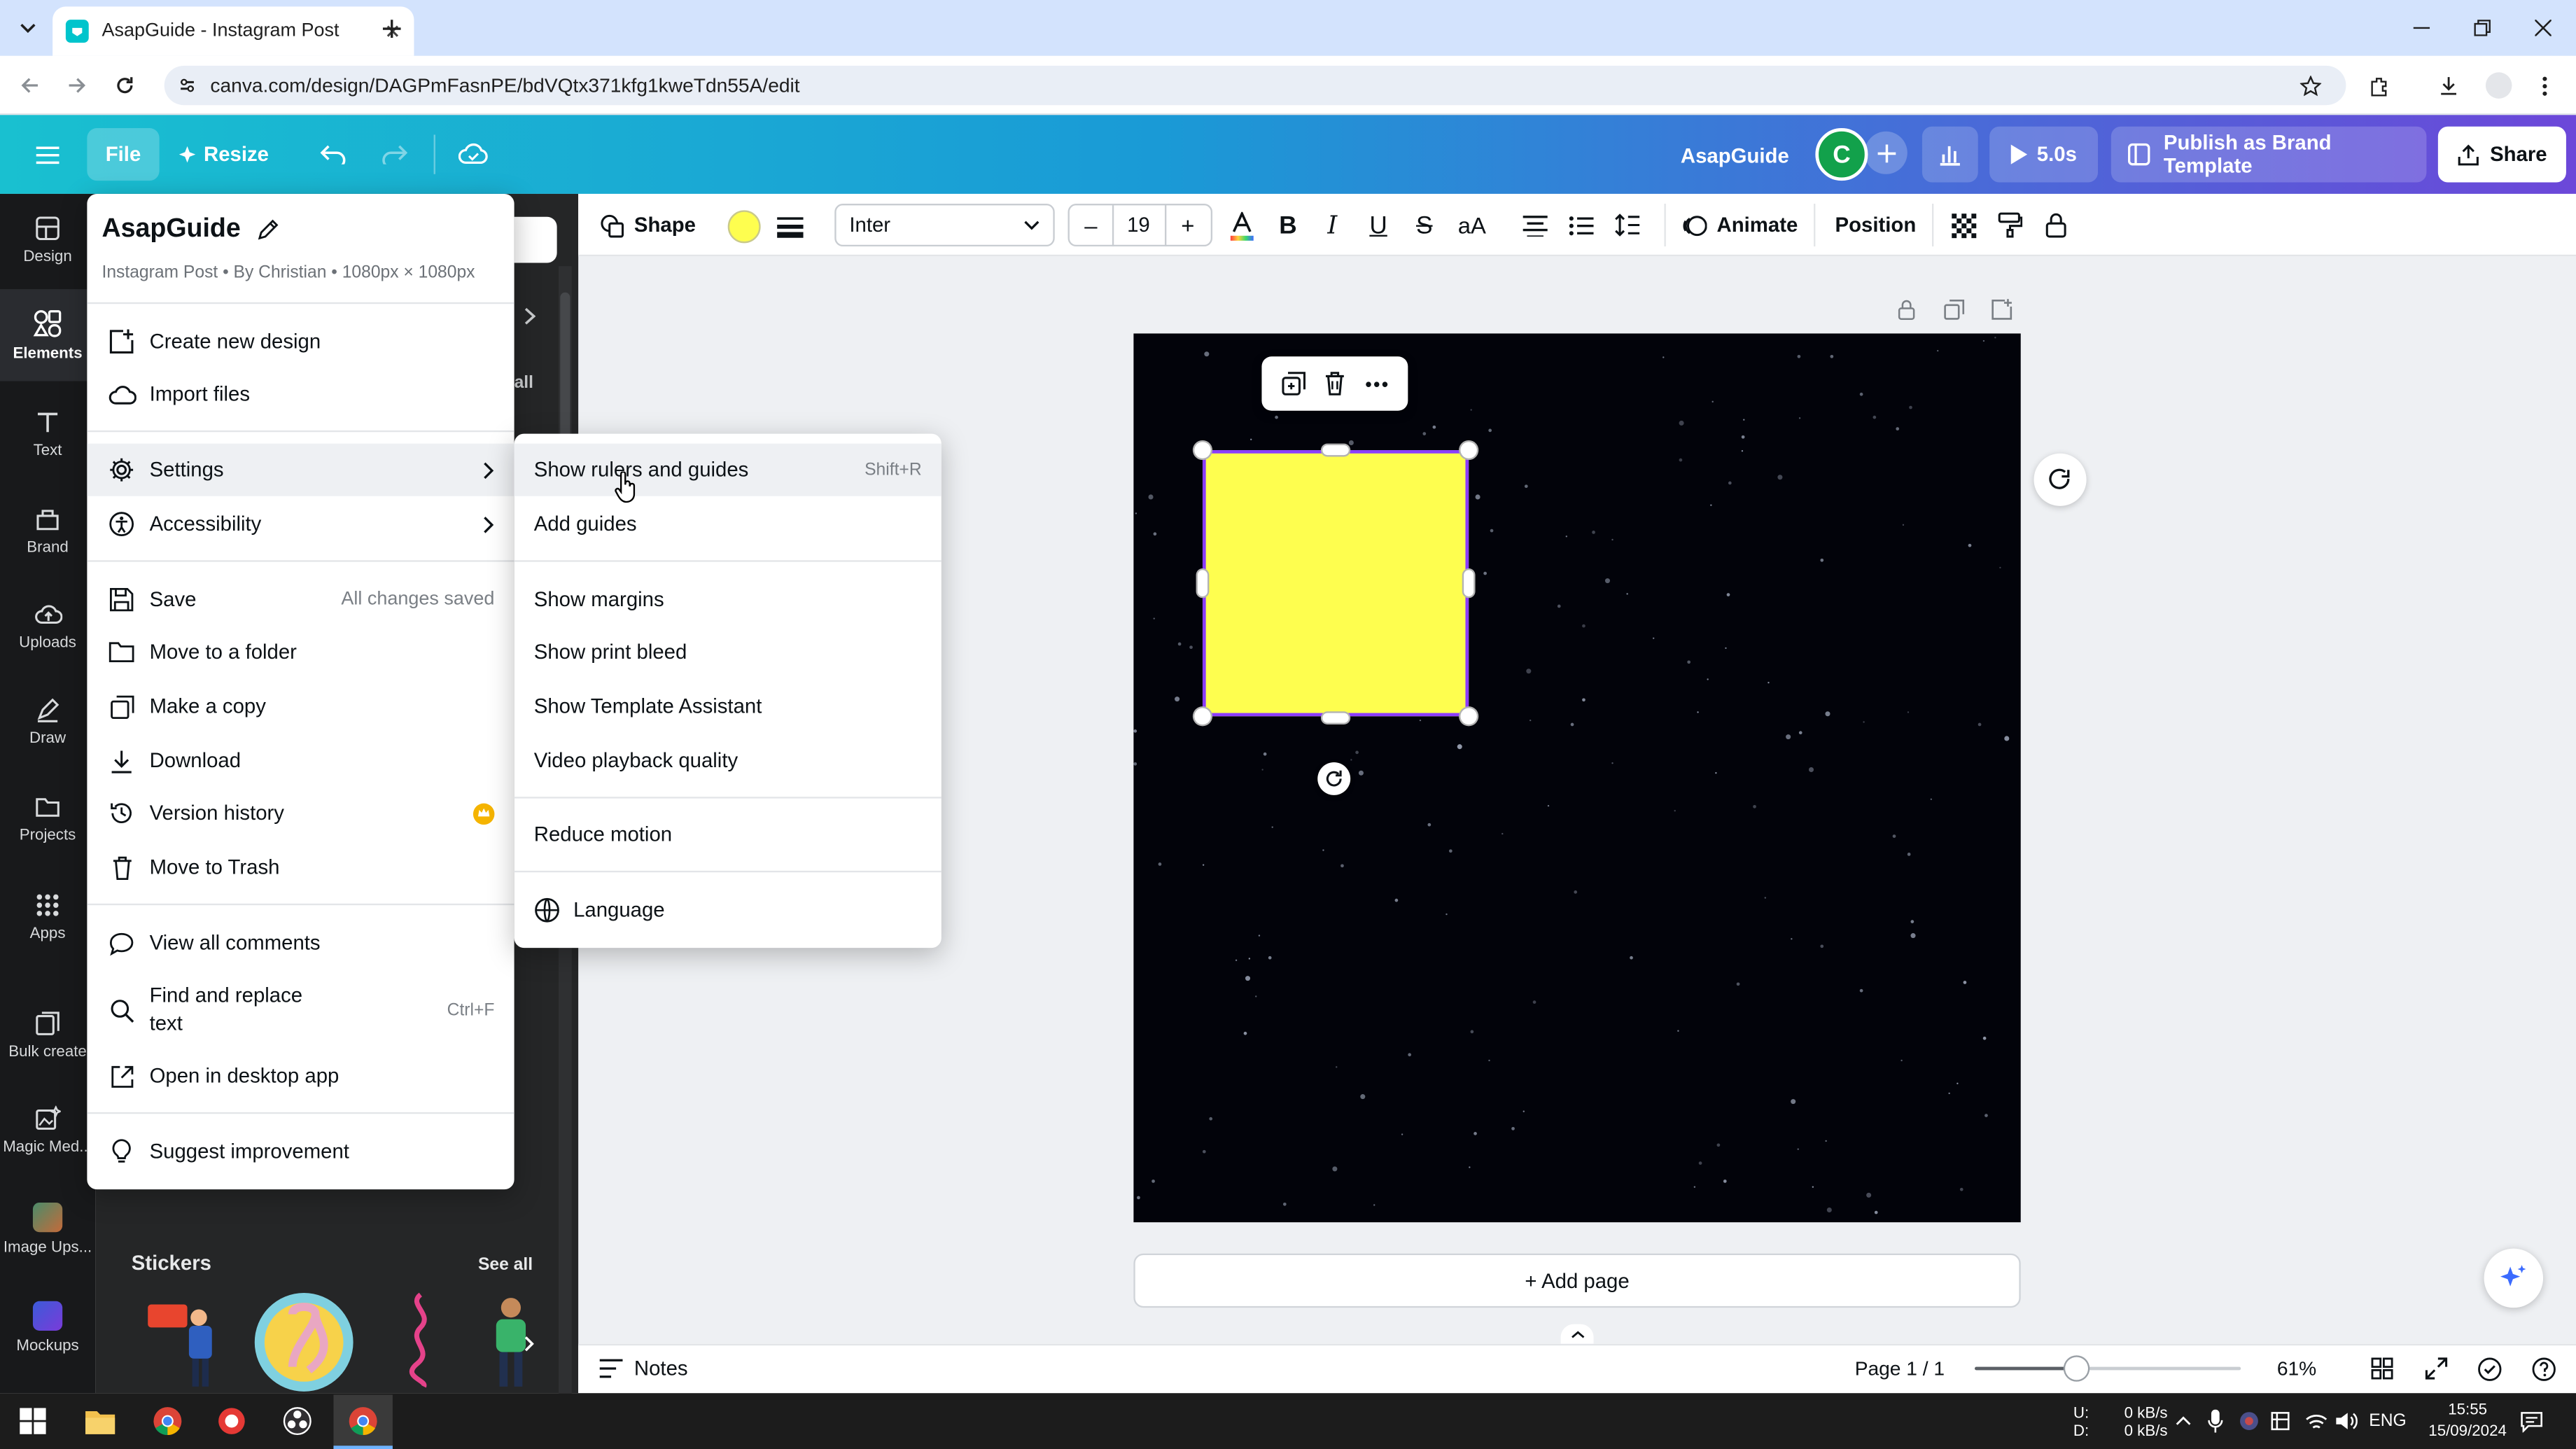 Image resolution: width=2576 pixels, height=1449 pixels. What do you see at coordinates (944, 225) in the screenshot?
I see `font-family-select: Inter` at bounding box center [944, 225].